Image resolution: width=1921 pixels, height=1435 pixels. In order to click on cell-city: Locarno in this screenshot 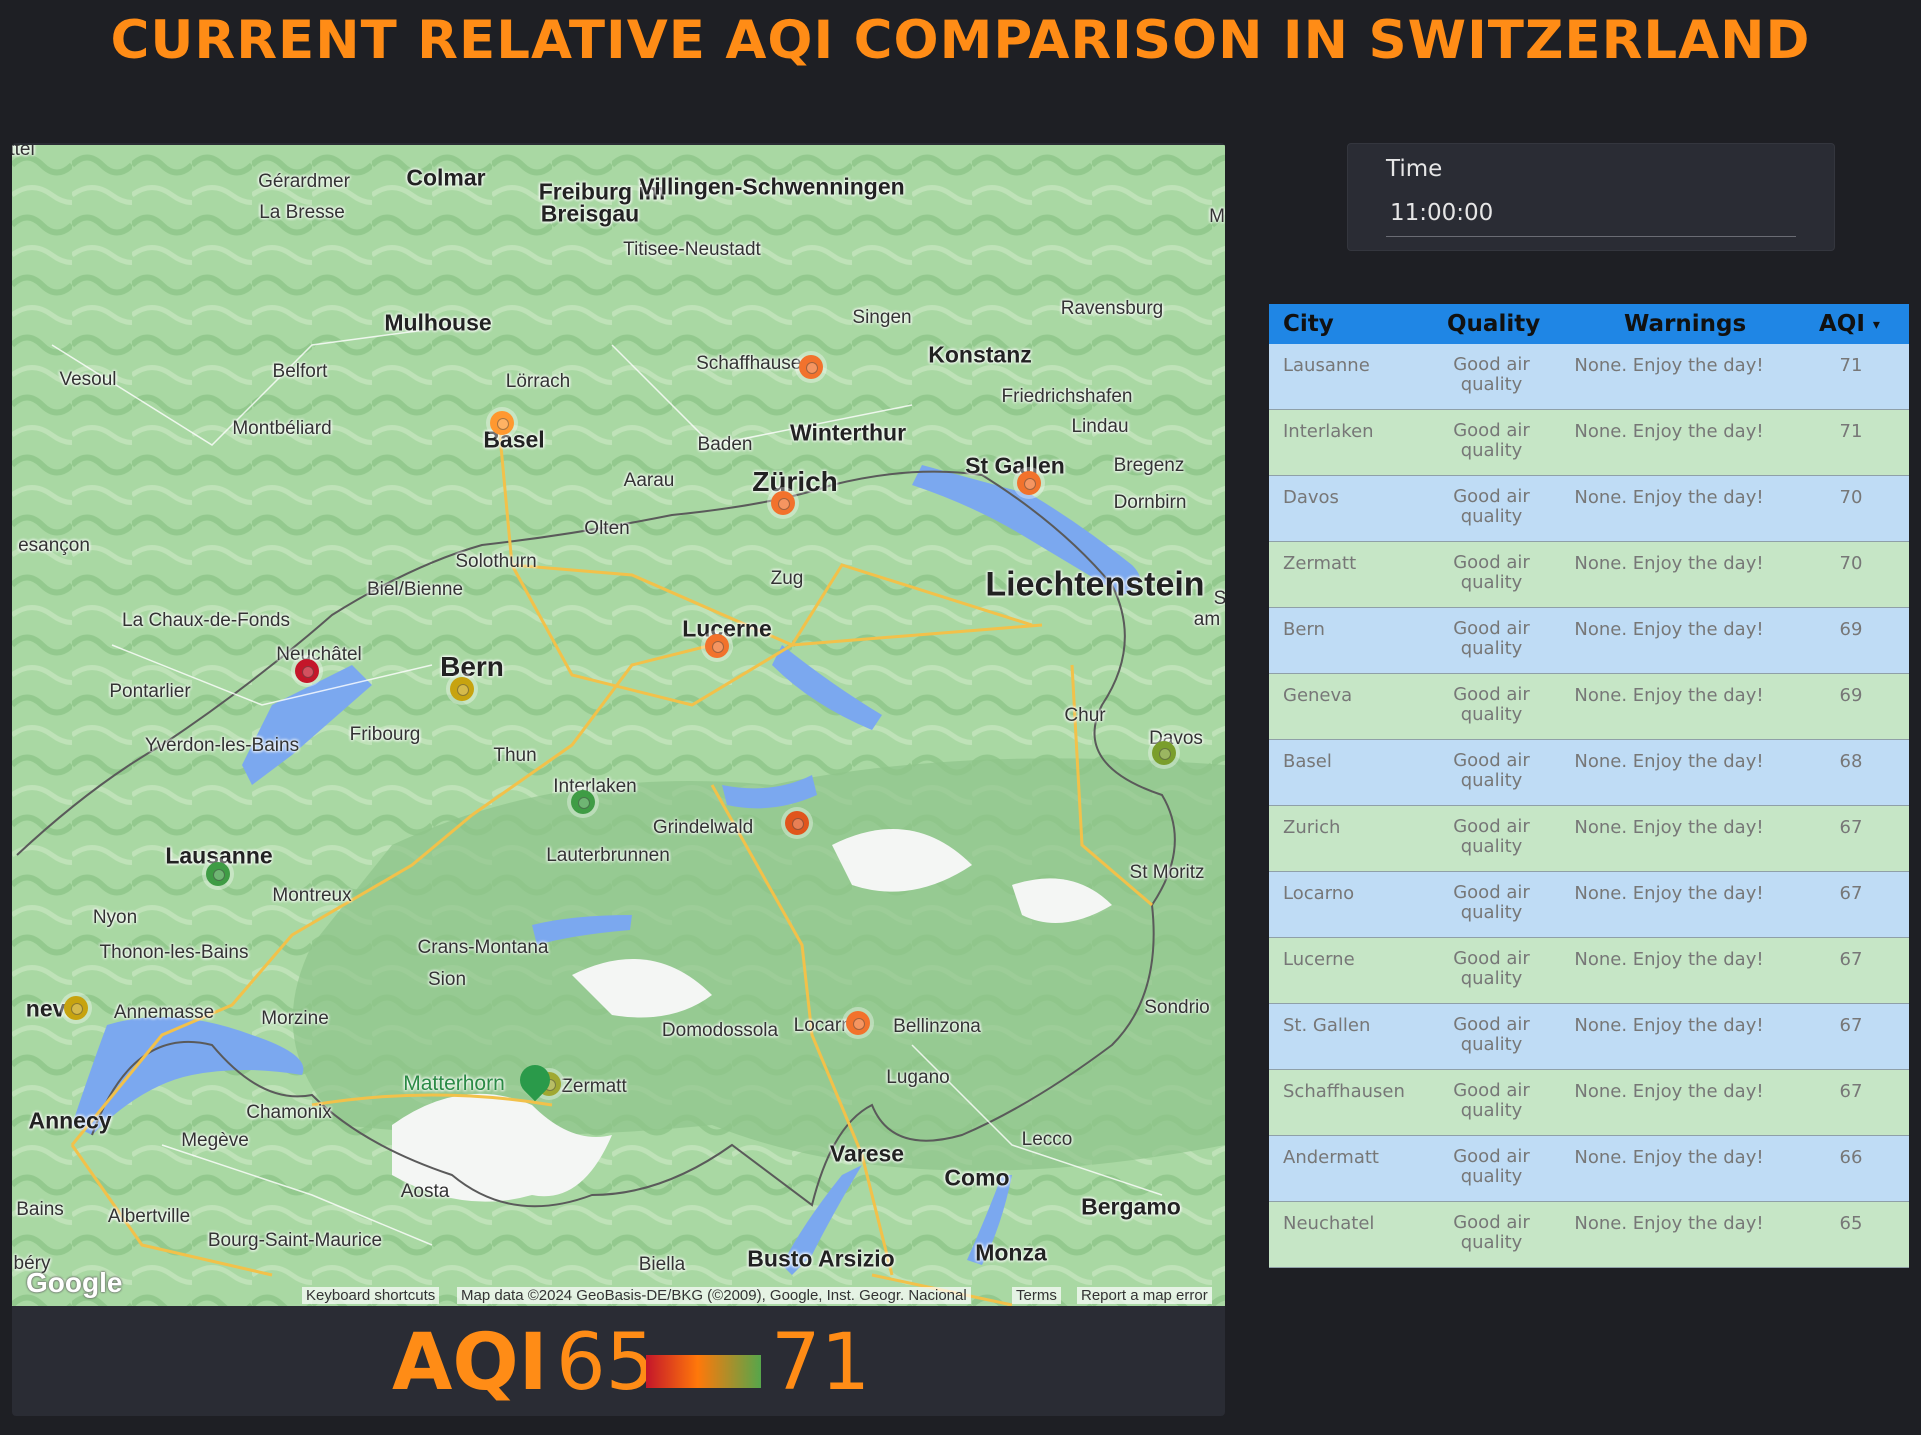, I will do `click(1319, 893)`.